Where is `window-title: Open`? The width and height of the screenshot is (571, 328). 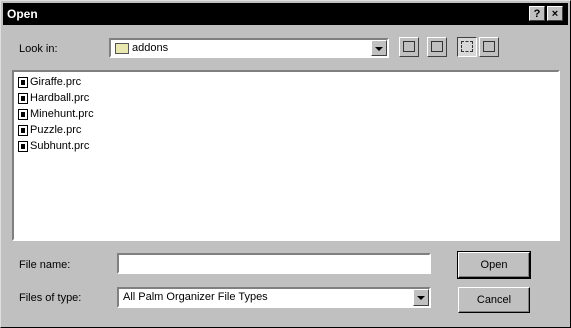 window-title: Open is located at coordinates (22, 14).